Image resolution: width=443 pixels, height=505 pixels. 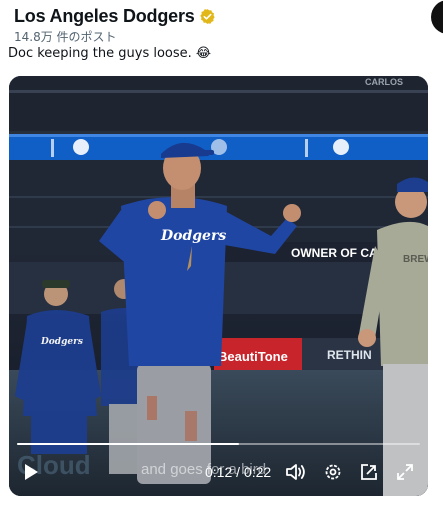 What do you see at coordinates (437, 17) in the screenshot?
I see `avatar` at bounding box center [437, 17].